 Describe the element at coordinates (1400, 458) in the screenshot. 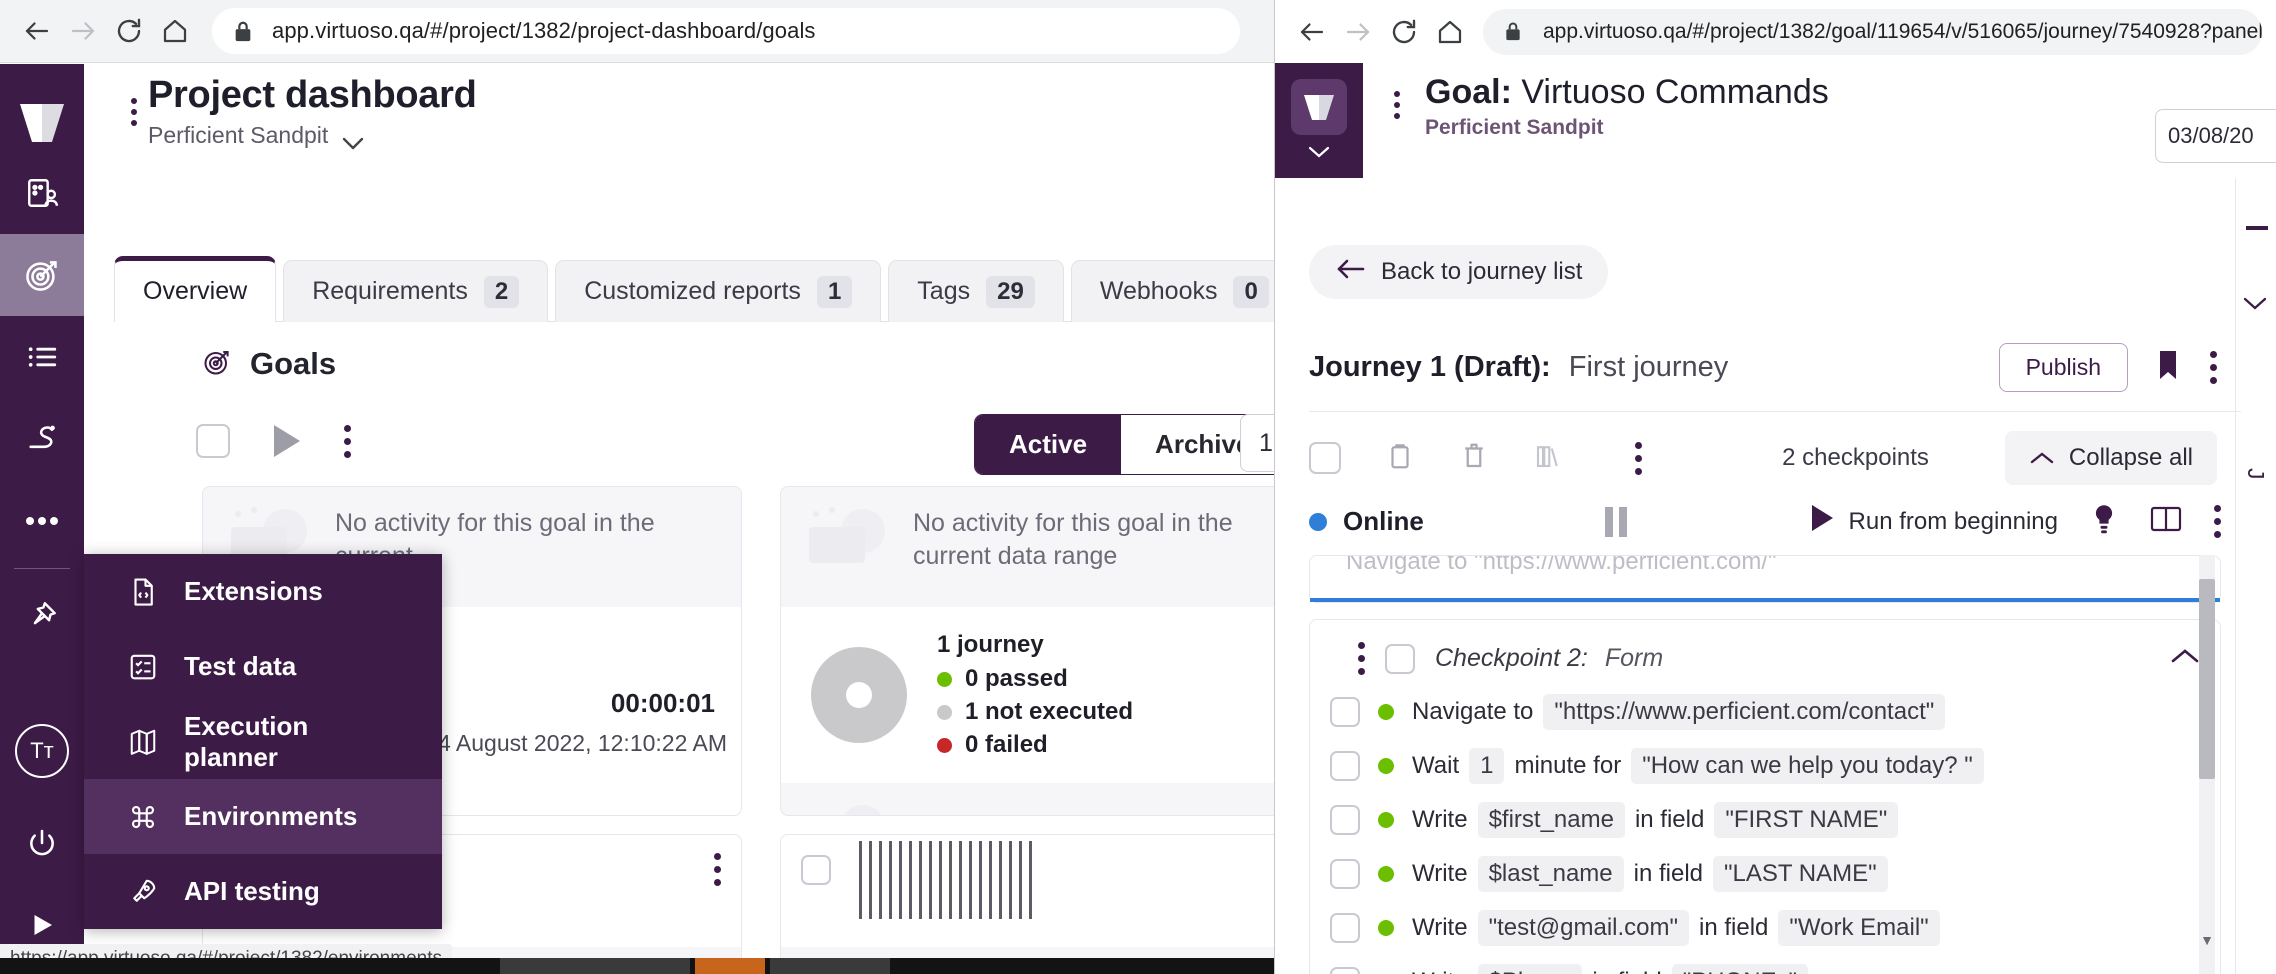

I see `copy-icon` at that location.